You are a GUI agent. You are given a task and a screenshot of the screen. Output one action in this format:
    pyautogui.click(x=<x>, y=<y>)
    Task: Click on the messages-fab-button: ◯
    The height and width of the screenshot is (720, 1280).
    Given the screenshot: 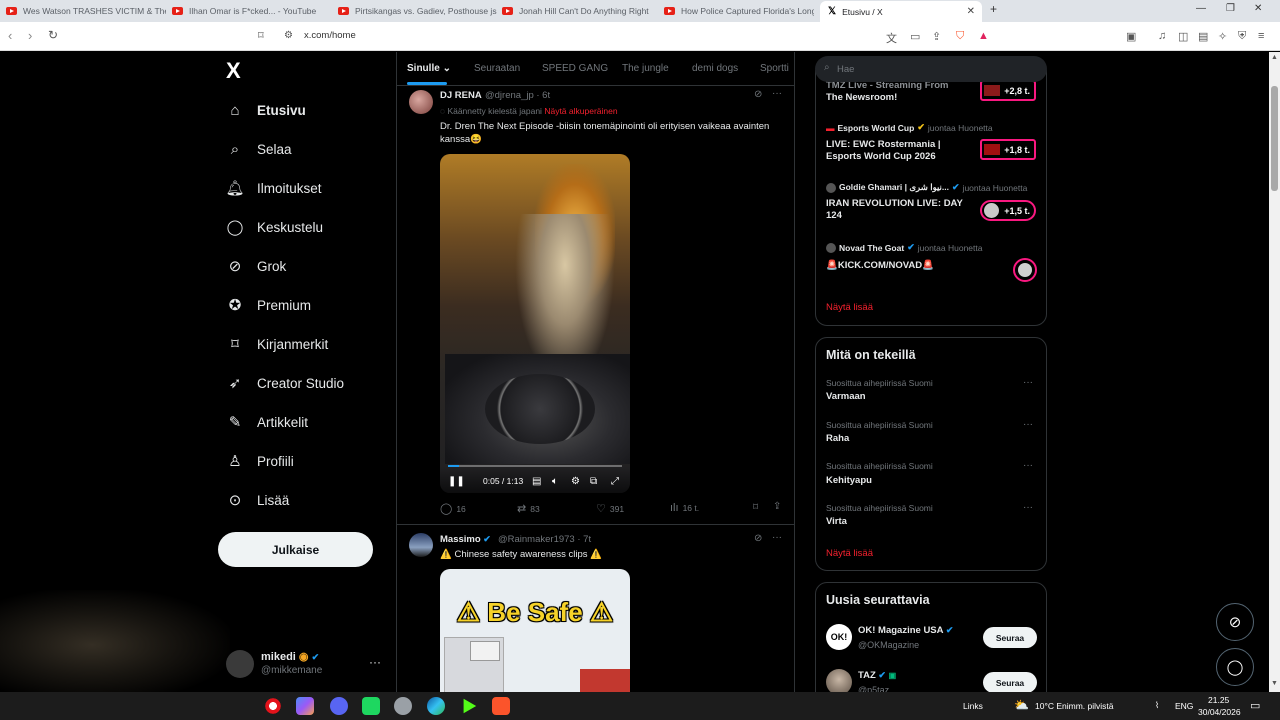 What is the action you would take?
    pyautogui.click(x=1235, y=667)
    